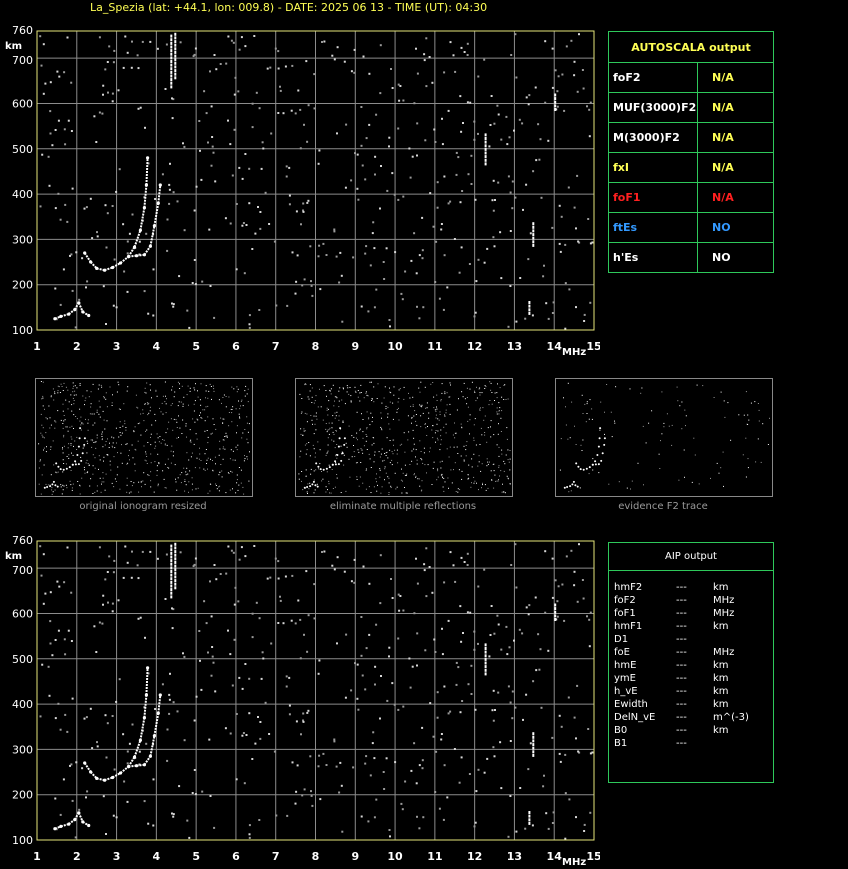 The width and height of the screenshot is (848, 869). I want to click on autoscala-value: N/A, so click(723, 137).